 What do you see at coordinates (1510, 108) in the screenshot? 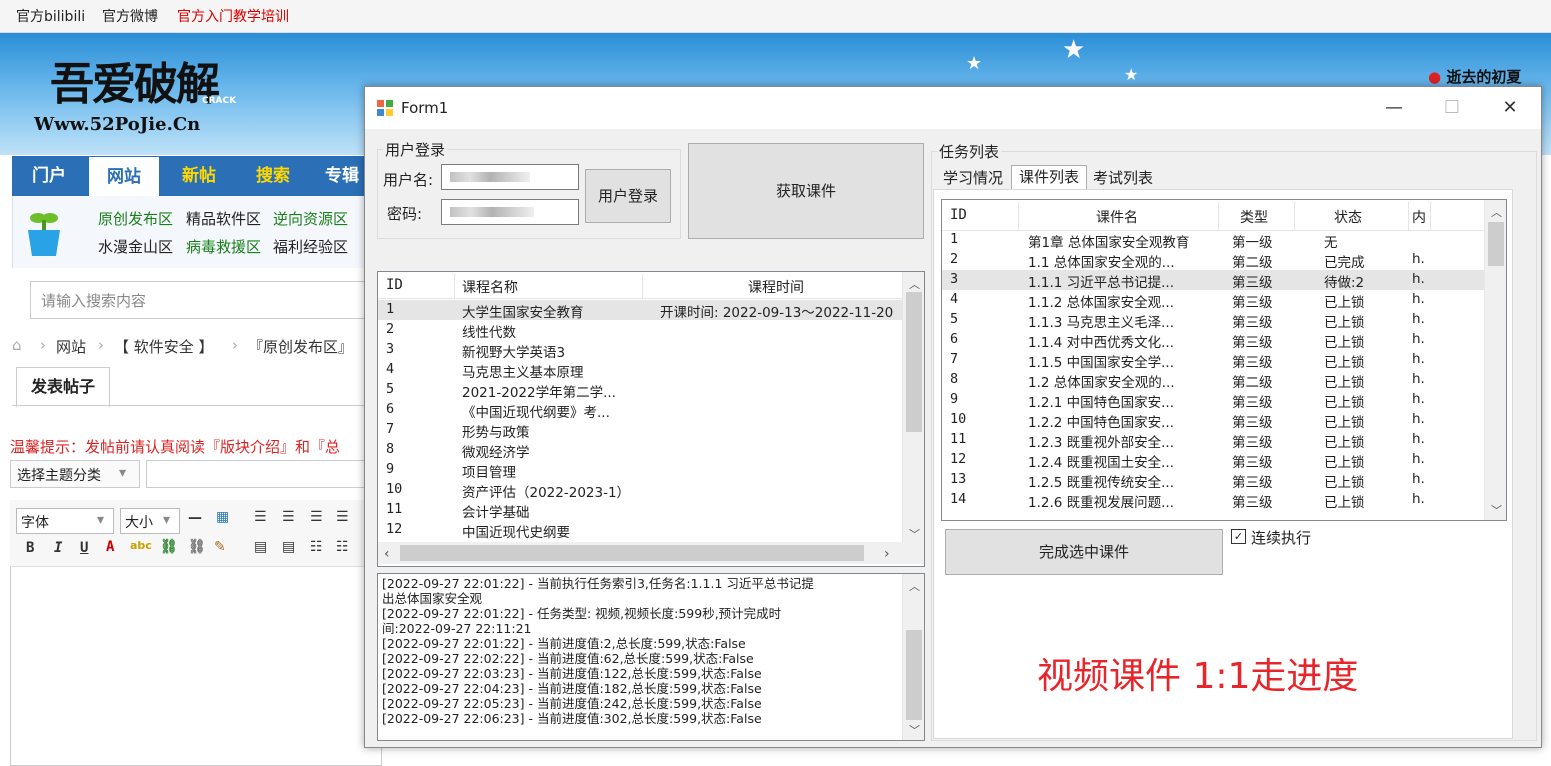
I see `close-icon: ✕` at bounding box center [1510, 108].